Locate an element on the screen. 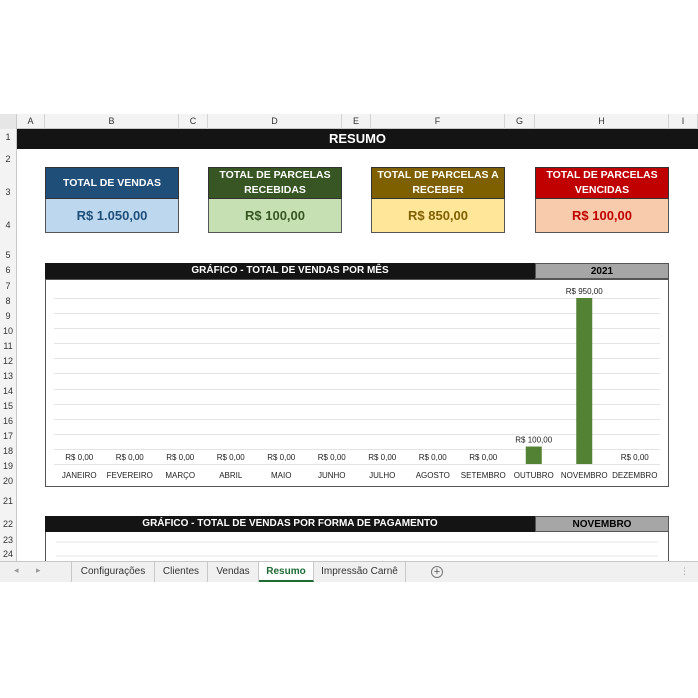 This screenshot has height=698, width=698. month-selector: NOVEMBRO is located at coordinates (602, 524).